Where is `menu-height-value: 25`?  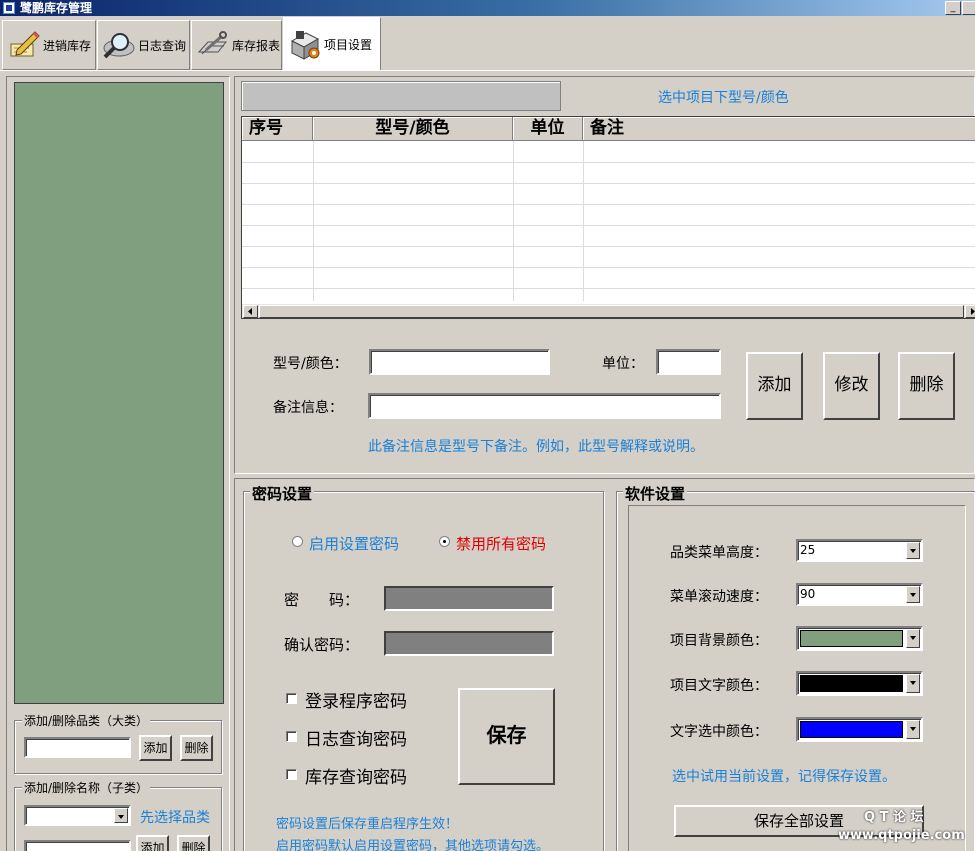 menu-height-value: 25 is located at coordinates (808, 550).